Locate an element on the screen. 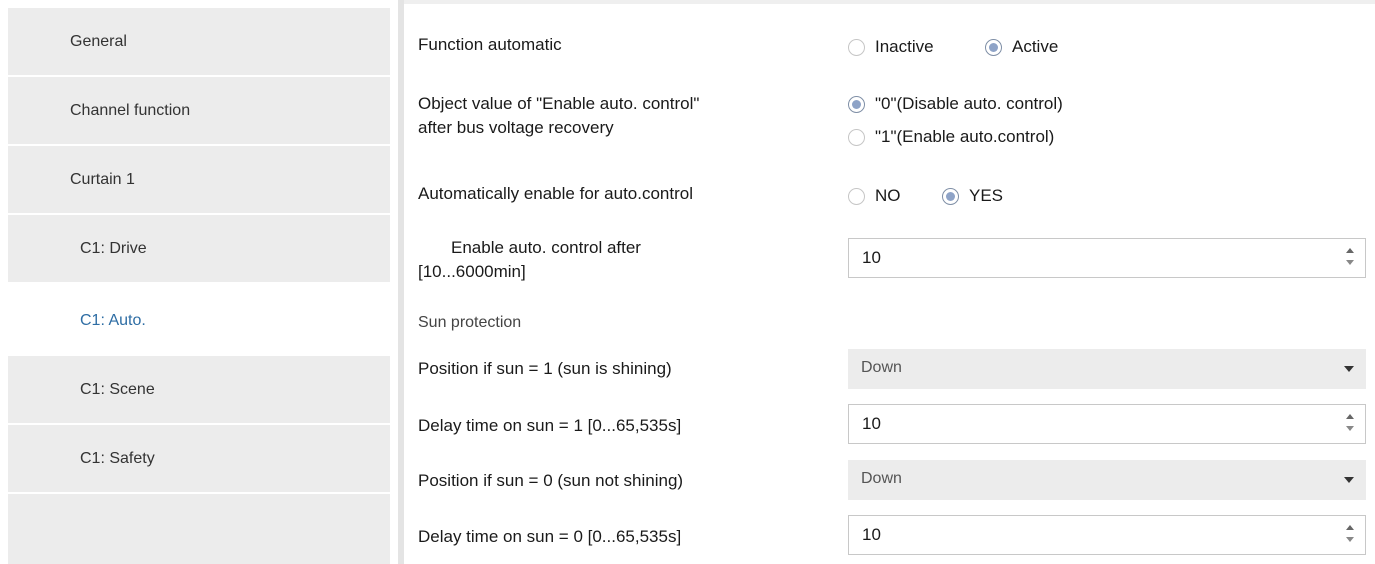 Image resolution: width=1375 pixels, height=564 pixels. delay-sun0-input is located at coordinates (1089, 535).